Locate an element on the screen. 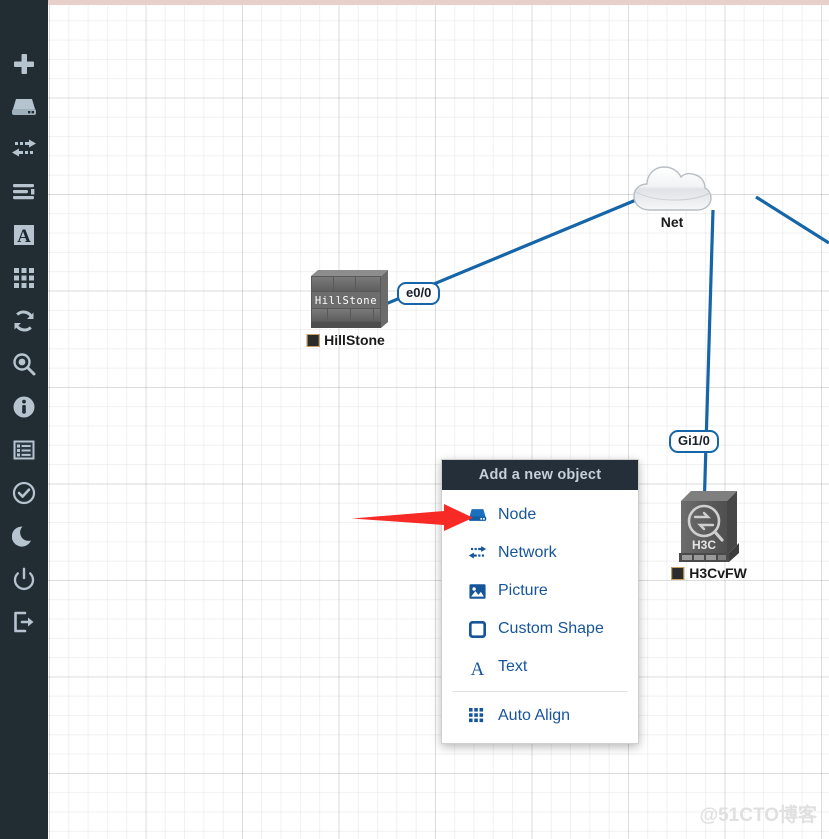 Image resolution: width=829 pixels, height=839 pixels. sidebar-item-power is located at coordinates (24, 579).